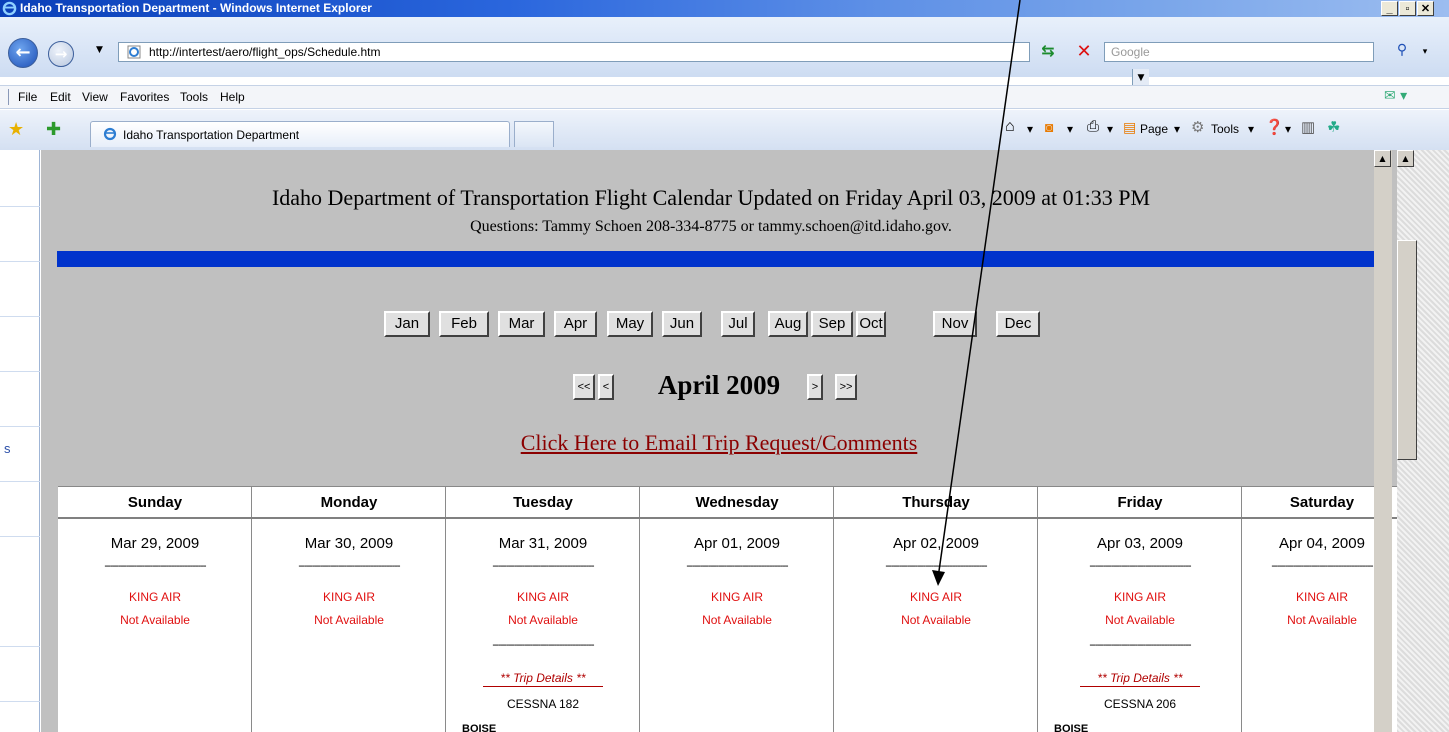 This screenshot has height=732, width=1449. What do you see at coordinates (464, 324) in the screenshot?
I see `month-button-feb: Feb` at bounding box center [464, 324].